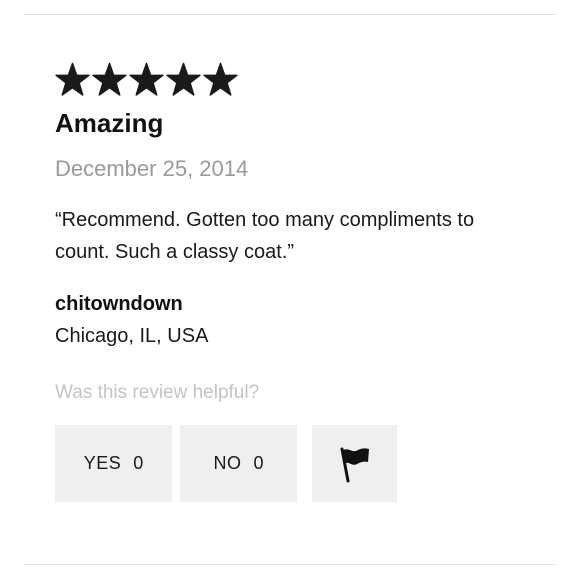 This screenshot has height=580, width=580. What do you see at coordinates (157, 392) in the screenshot?
I see `helpful-prompt: Was this review helpful?` at bounding box center [157, 392].